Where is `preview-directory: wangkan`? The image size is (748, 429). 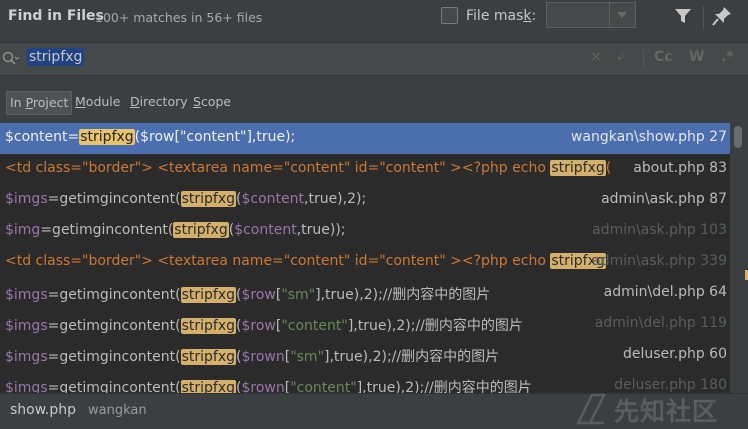
preview-directory: wangkan is located at coordinates (117, 410).